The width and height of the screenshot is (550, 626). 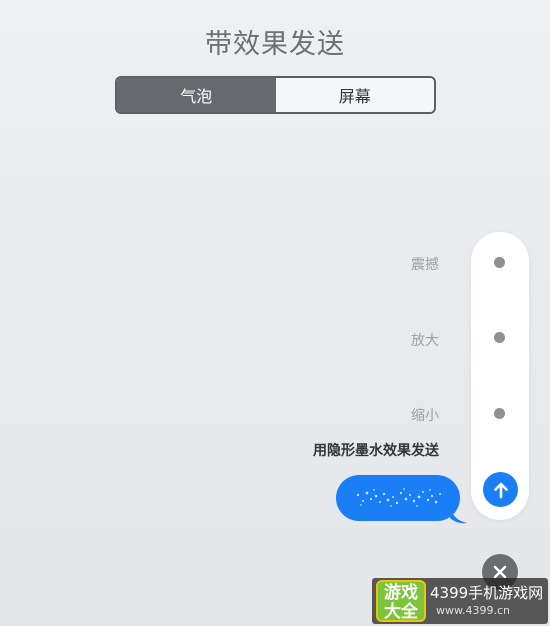 I want to click on effect-radio-slam, so click(x=499, y=262).